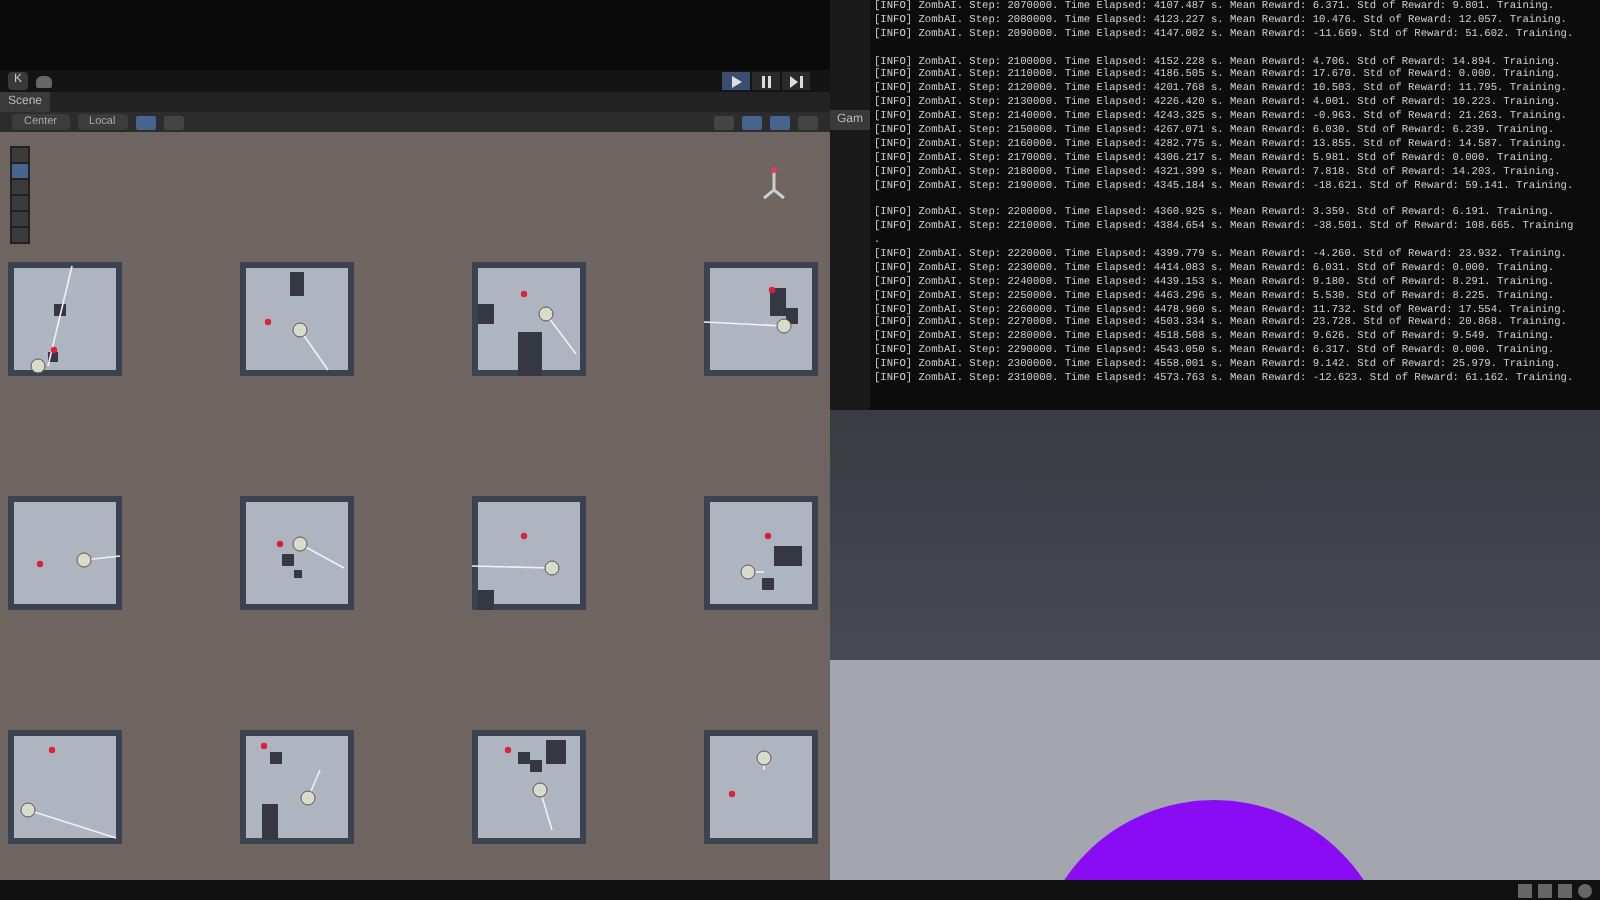 This screenshot has height=900, width=1600. I want to click on step-button, so click(796, 81).